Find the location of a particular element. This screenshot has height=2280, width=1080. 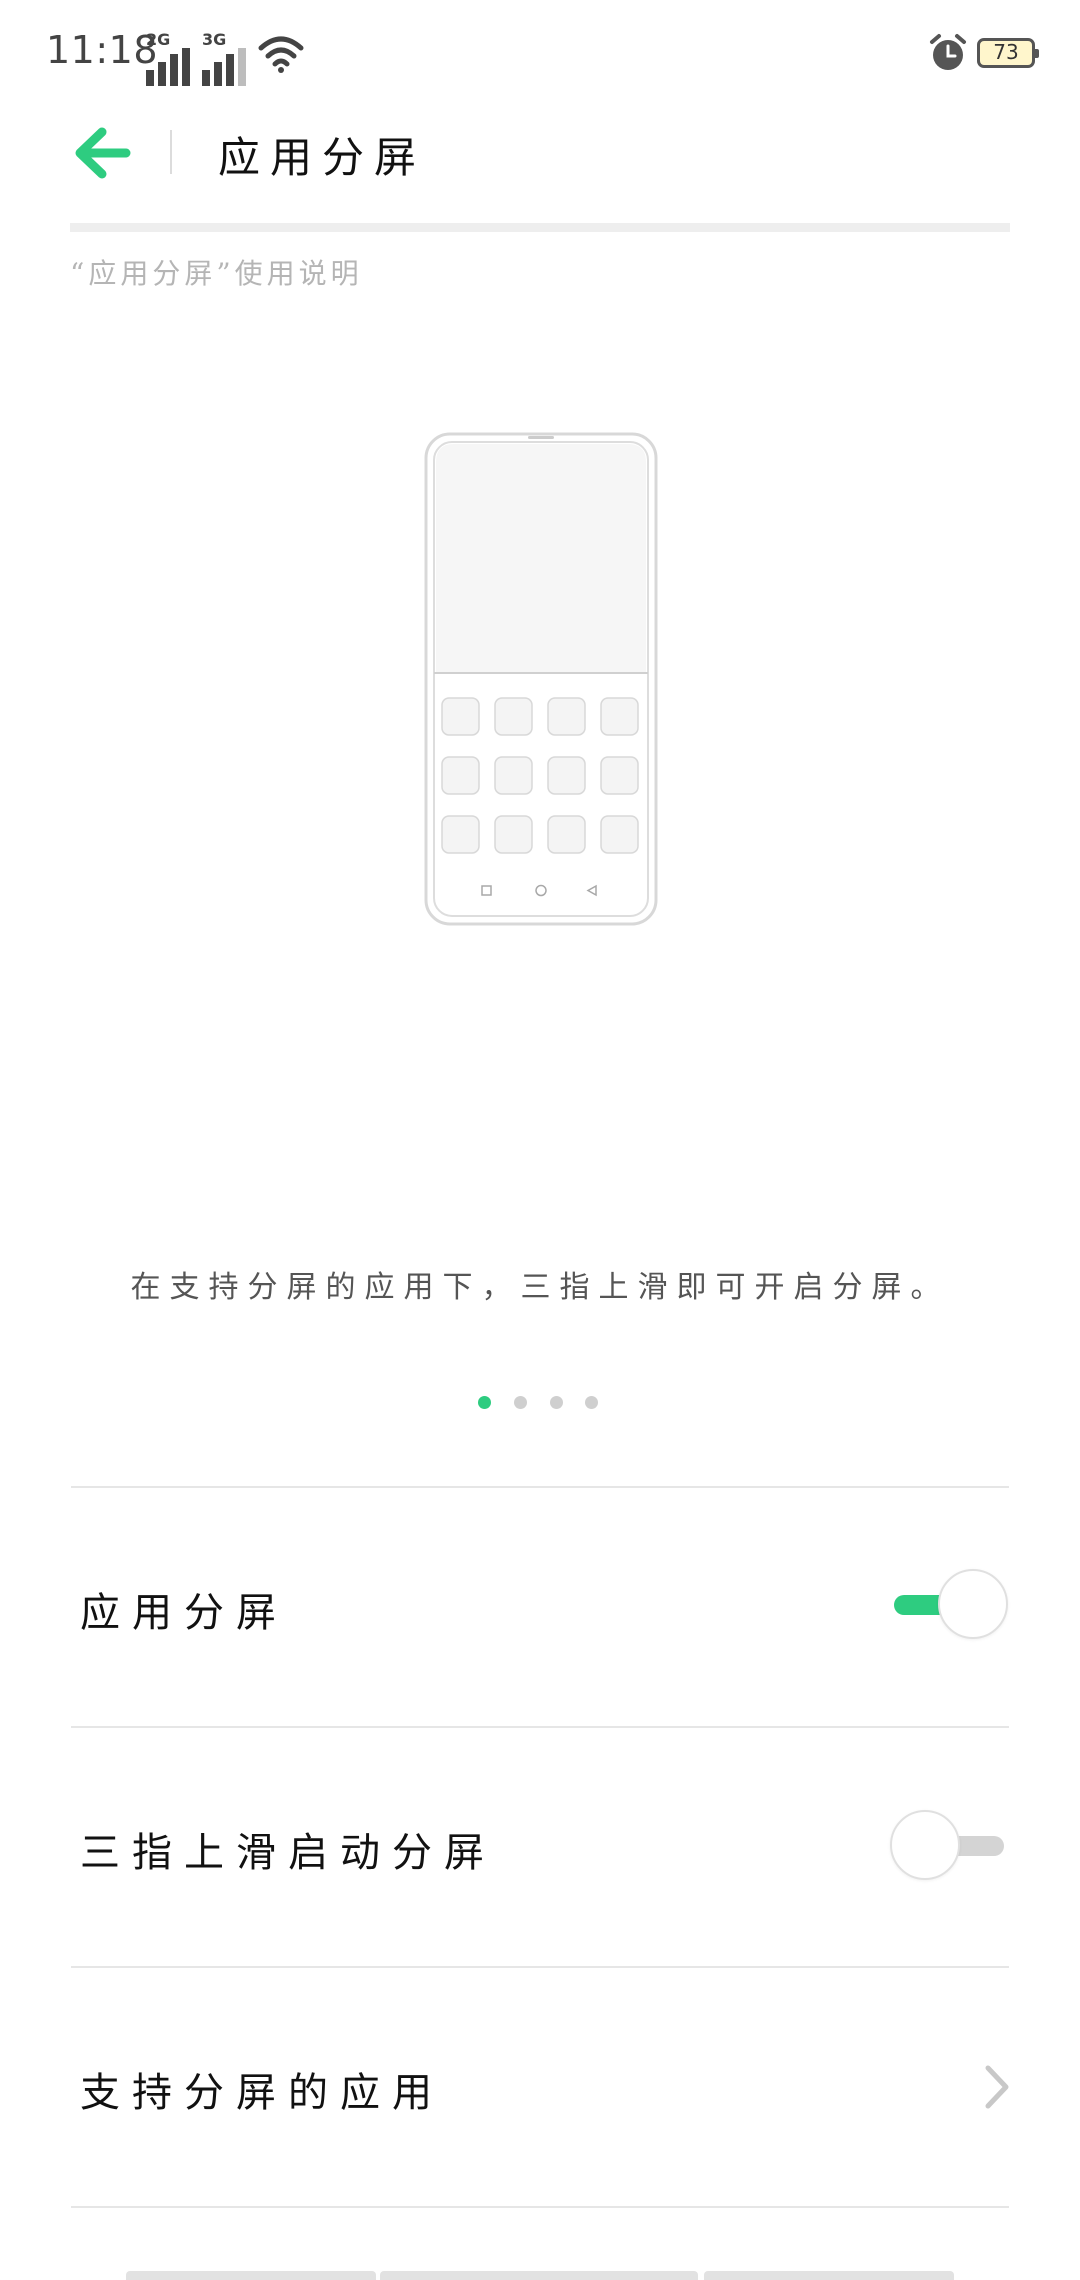

battery-icon: 73 is located at coordinates (1008, 53).